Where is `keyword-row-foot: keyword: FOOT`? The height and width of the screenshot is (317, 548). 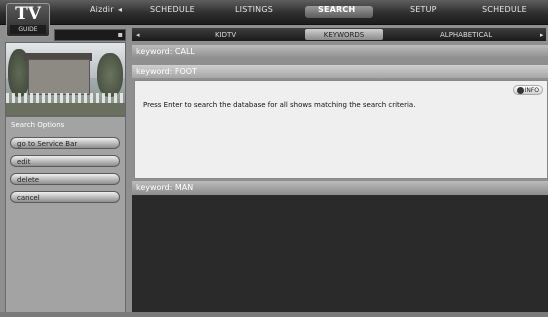 keyword-row-foot: keyword: FOOT is located at coordinates (340, 71).